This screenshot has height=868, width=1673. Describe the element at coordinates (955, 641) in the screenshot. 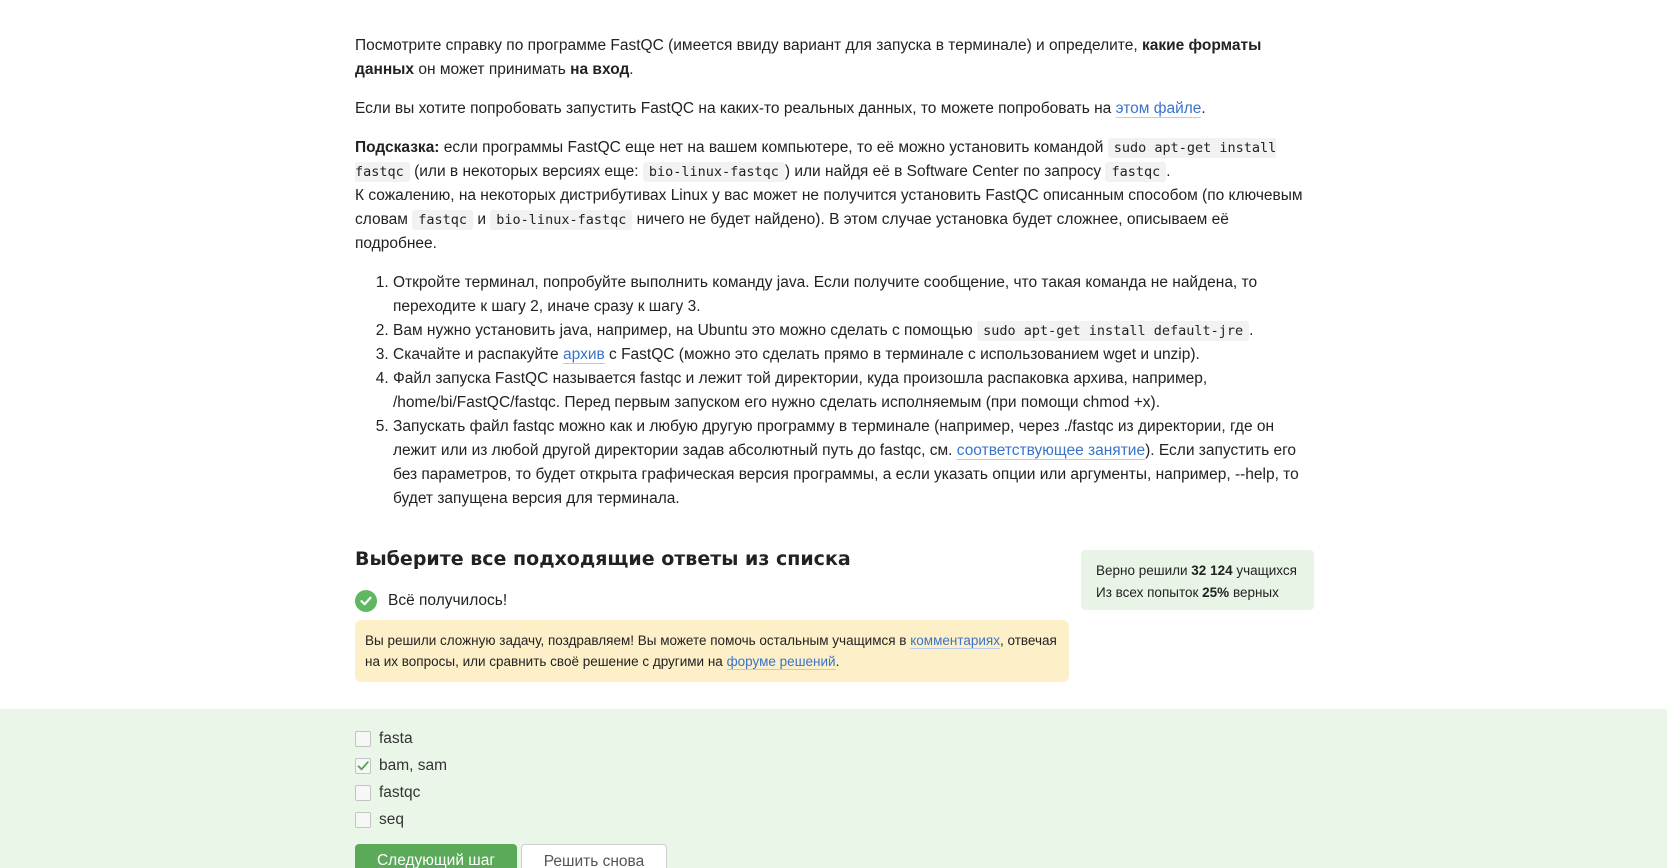

I see `comments-link: комментариях` at that location.